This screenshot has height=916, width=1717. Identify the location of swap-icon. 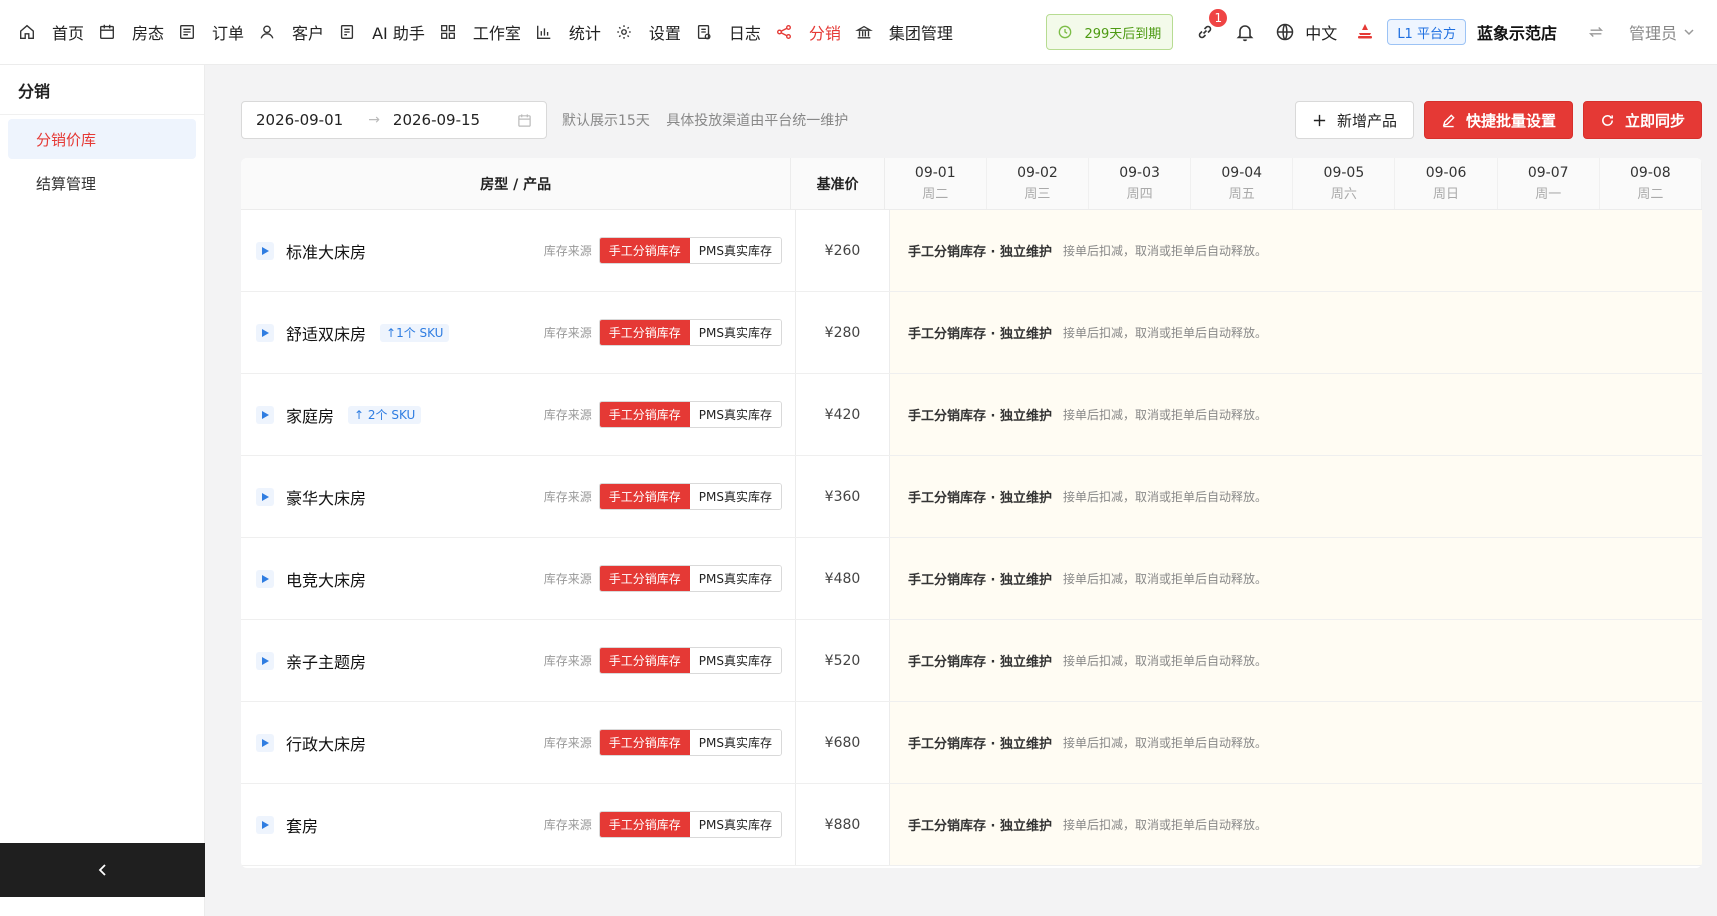
(1596, 32).